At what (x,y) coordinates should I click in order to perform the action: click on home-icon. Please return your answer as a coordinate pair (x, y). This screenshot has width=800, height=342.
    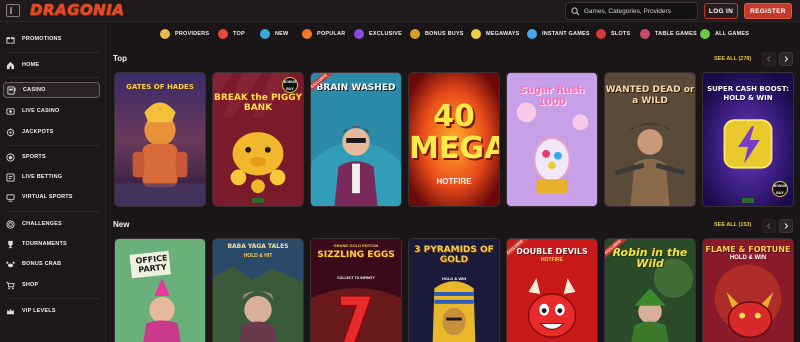
    Looking at the image, I should click on (10, 65).